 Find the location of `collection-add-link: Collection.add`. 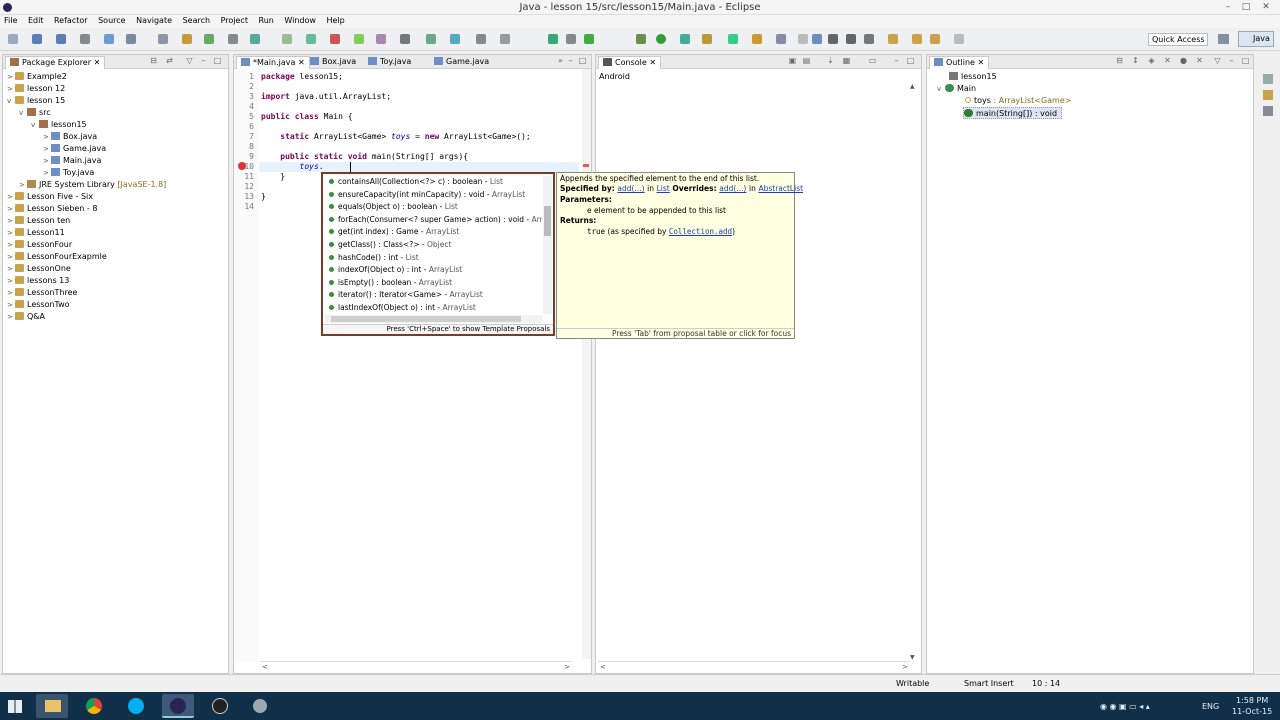

collection-add-link: Collection.add is located at coordinates (700, 231).